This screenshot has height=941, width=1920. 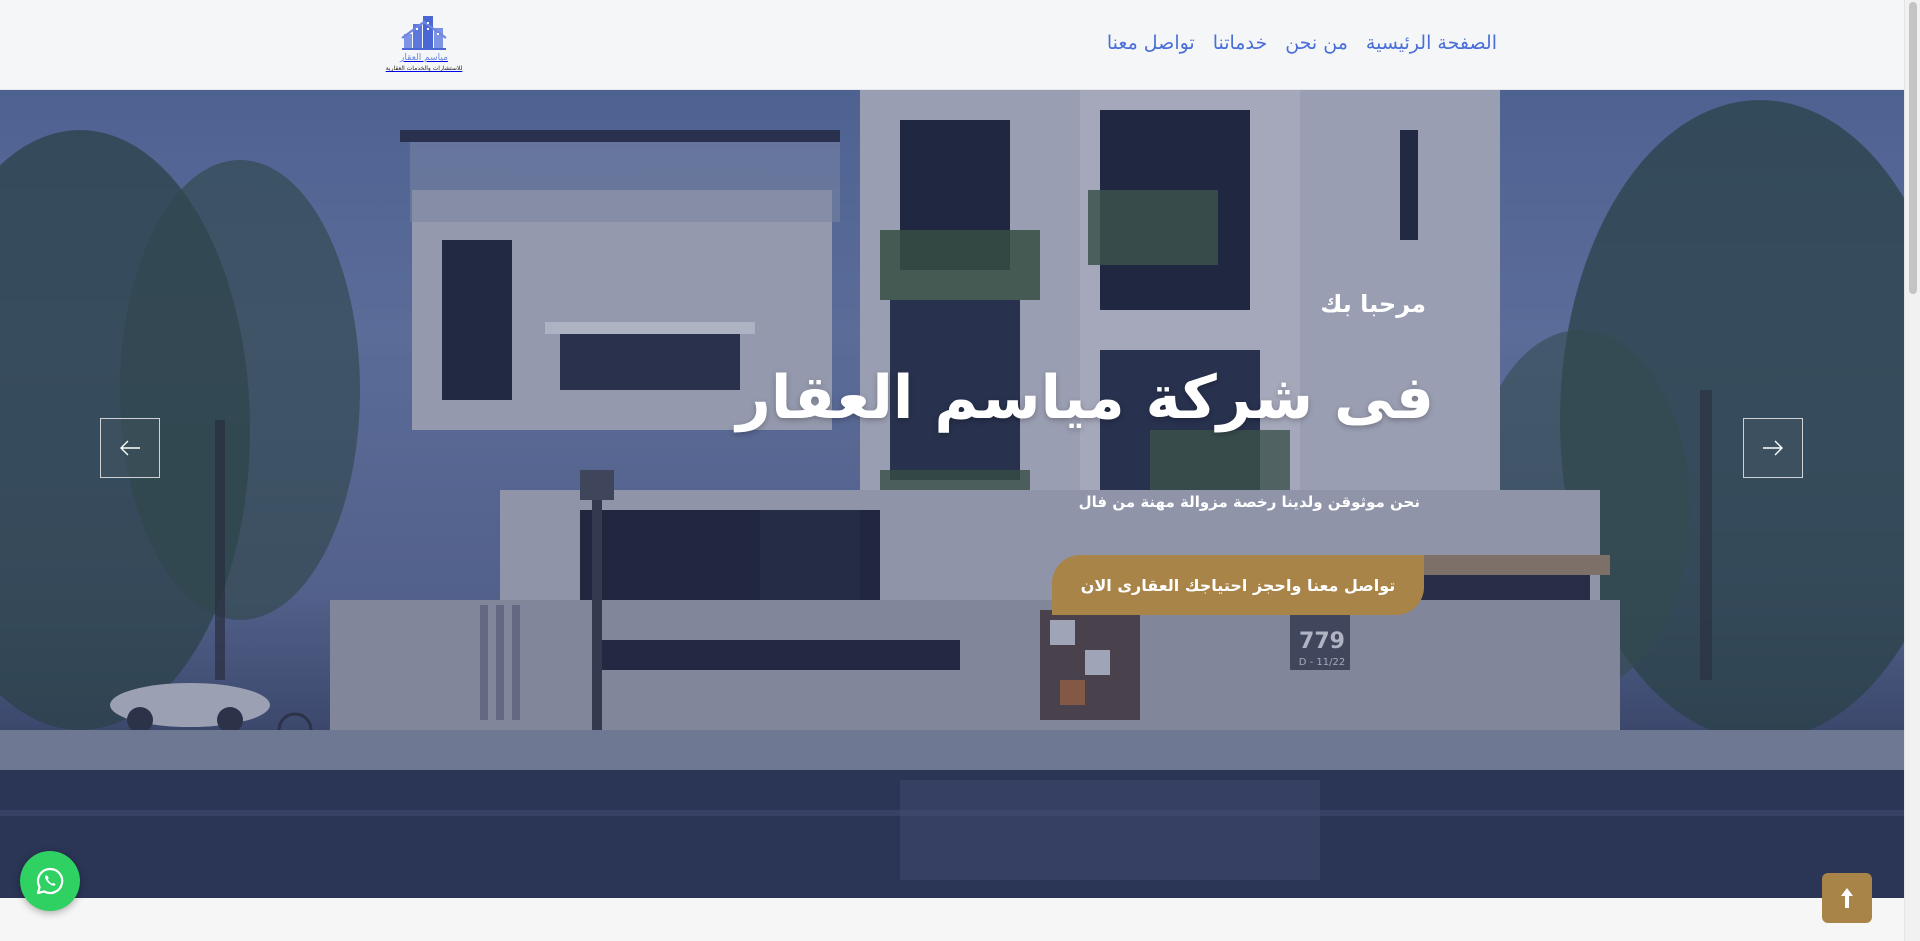 What do you see at coordinates (1240, 43) in the screenshot?
I see `nav-services-link: خدماتنا` at bounding box center [1240, 43].